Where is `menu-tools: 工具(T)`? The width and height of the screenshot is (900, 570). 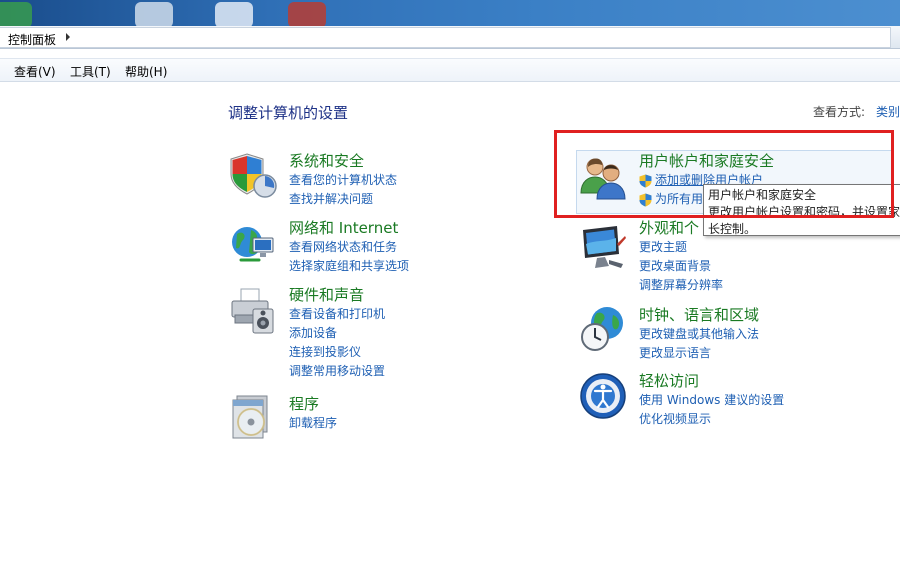
menu-tools: 工具(T) is located at coordinates (90, 71).